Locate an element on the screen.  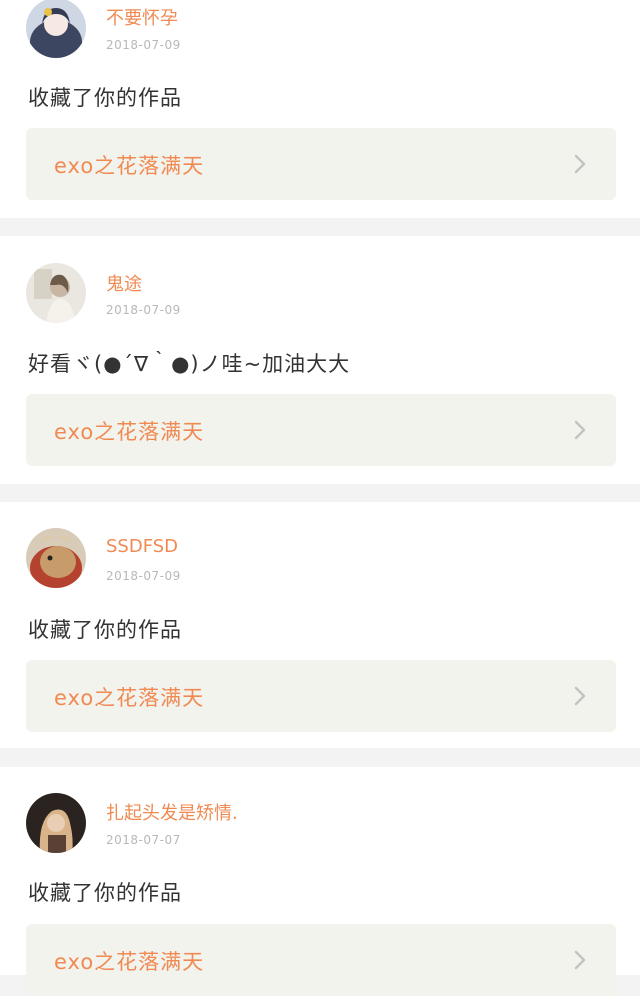
avatar-girl-photo-icon is located at coordinates (56, 293).